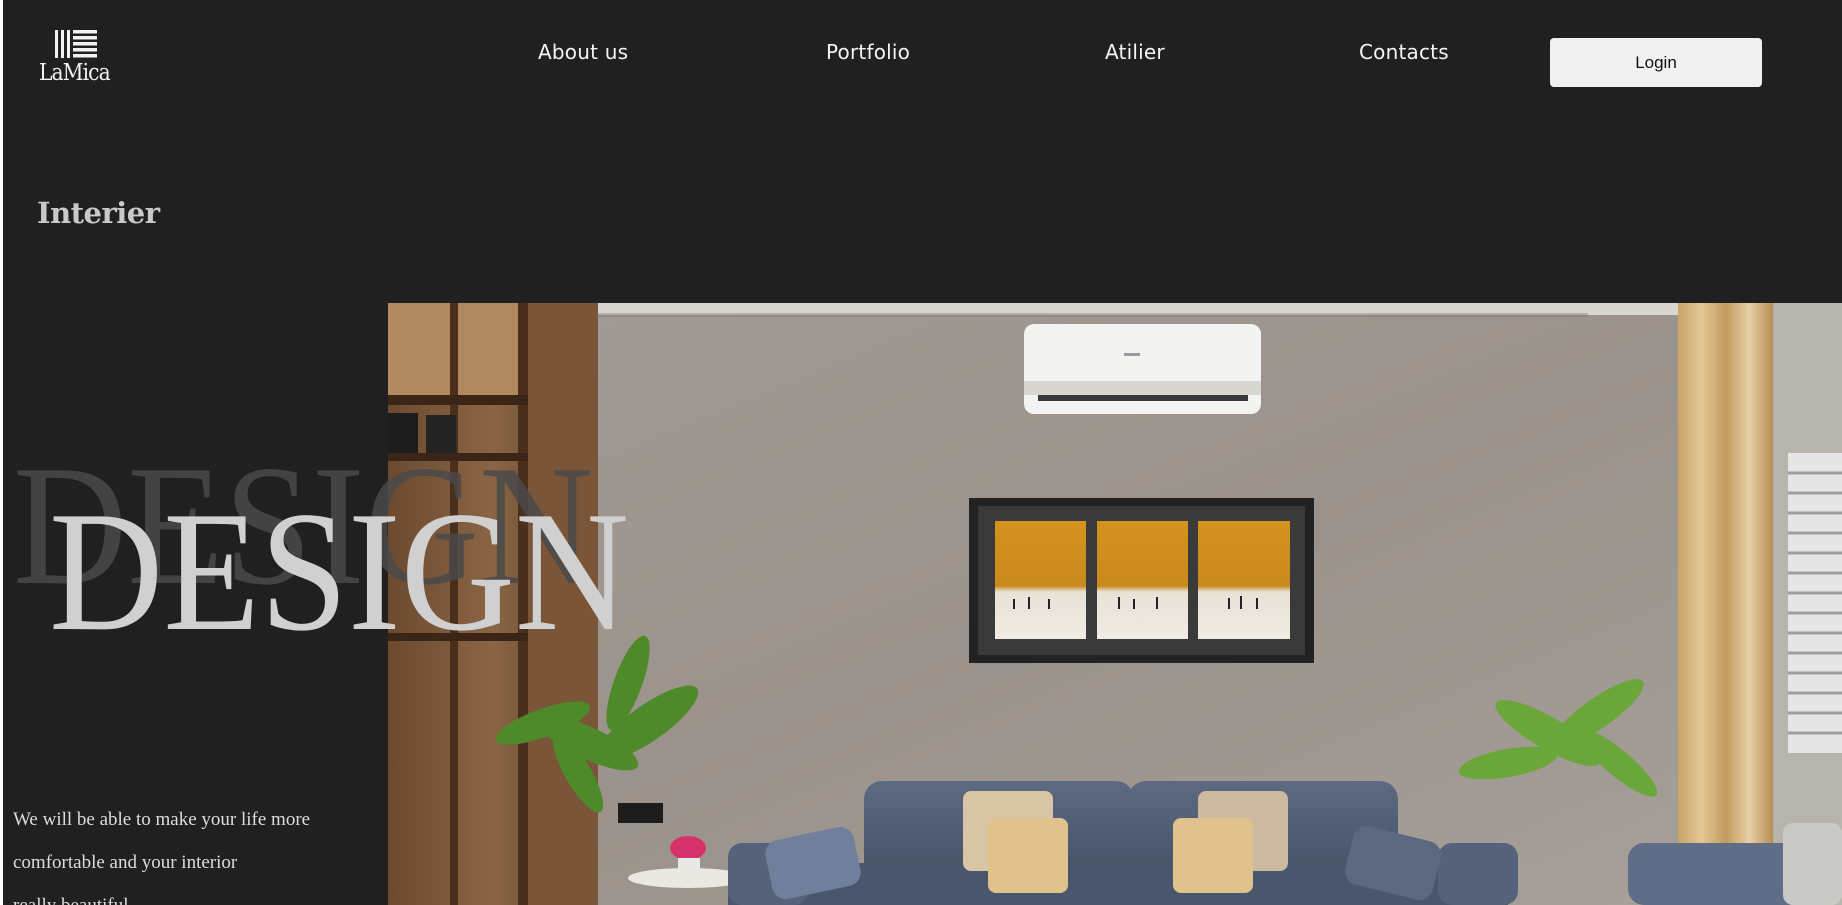 Image resolution: width=1842 pixels, height=905 pixels. Describe the element at coordinates (193, 894) in the screenshot. I see `tagline-line: really beautiful` at that location.